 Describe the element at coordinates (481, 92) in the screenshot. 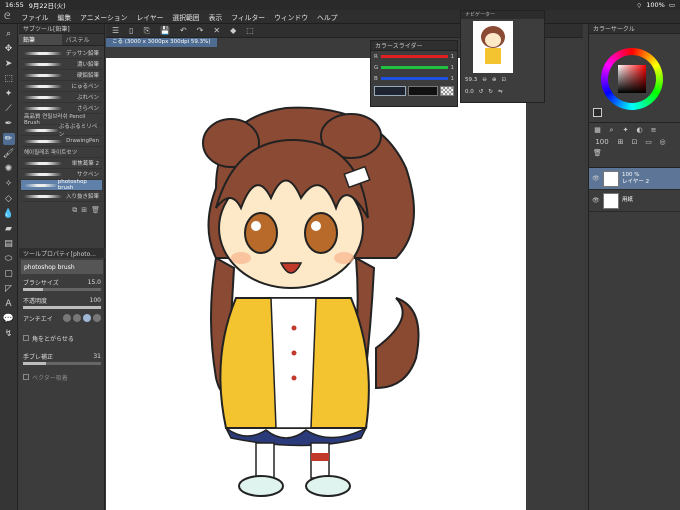

I see `rotate-left-icon: ↺` at that location.